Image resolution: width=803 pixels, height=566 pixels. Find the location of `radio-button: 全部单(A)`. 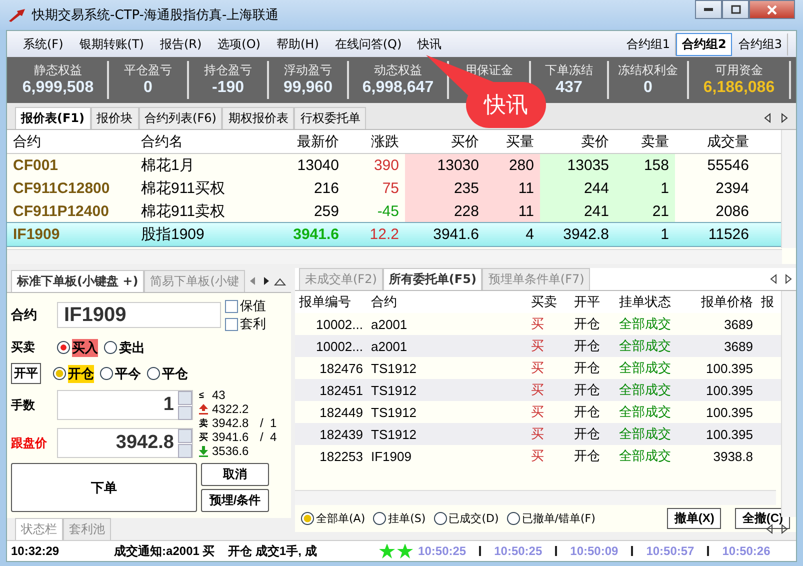

radio-button: 全部单(A) is located at coordinates (333, 518).